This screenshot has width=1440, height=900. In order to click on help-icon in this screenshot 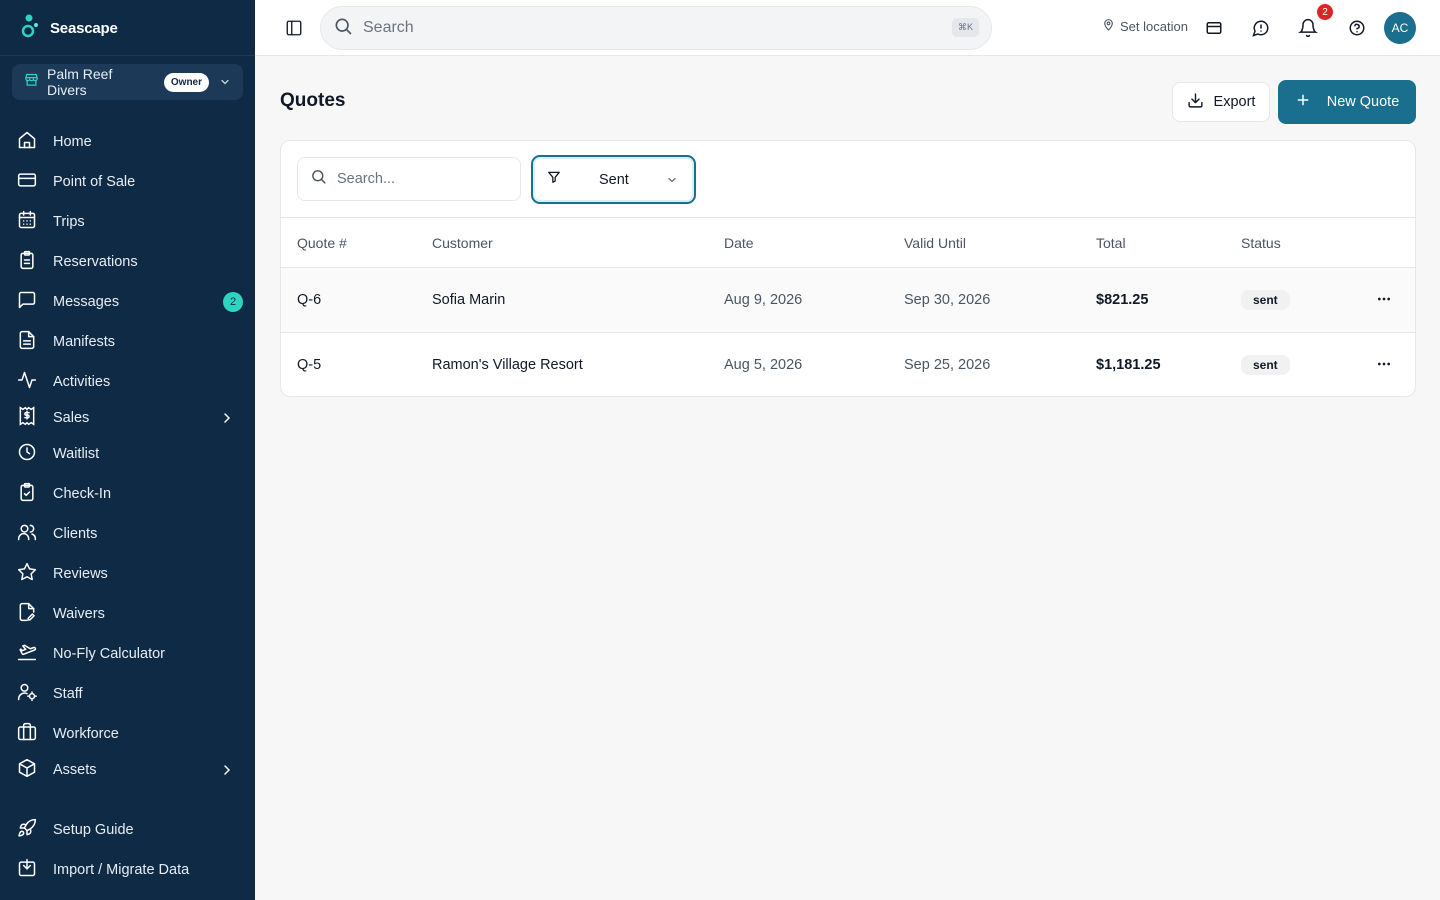, I will do `click(1357, 28)`.